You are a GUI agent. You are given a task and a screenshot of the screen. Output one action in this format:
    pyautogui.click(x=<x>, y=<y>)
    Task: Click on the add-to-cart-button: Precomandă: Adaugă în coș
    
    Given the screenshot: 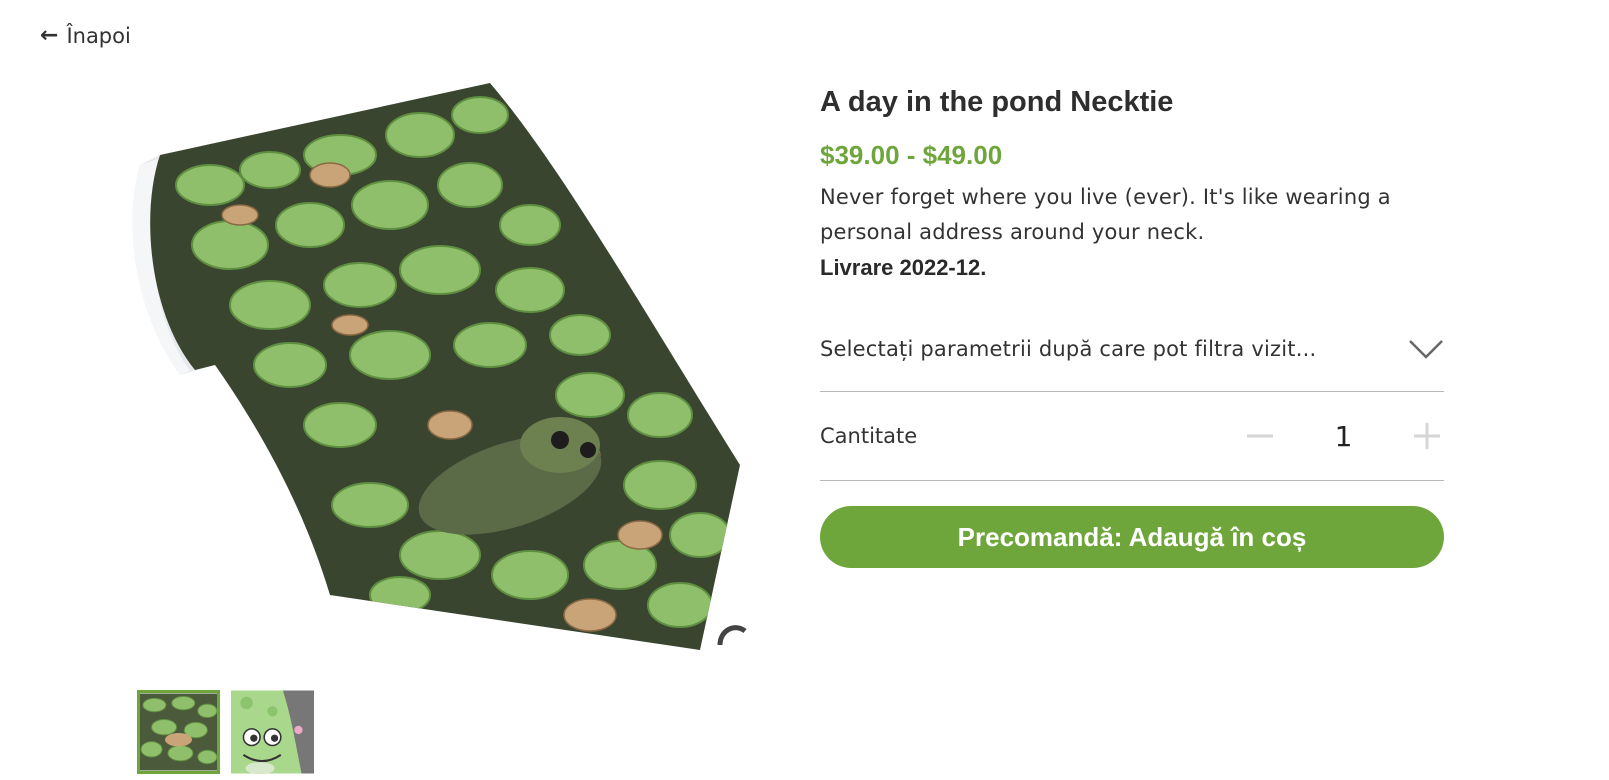 What is the action you would take?
    pyautogui.click(x=1132, y=537)
    